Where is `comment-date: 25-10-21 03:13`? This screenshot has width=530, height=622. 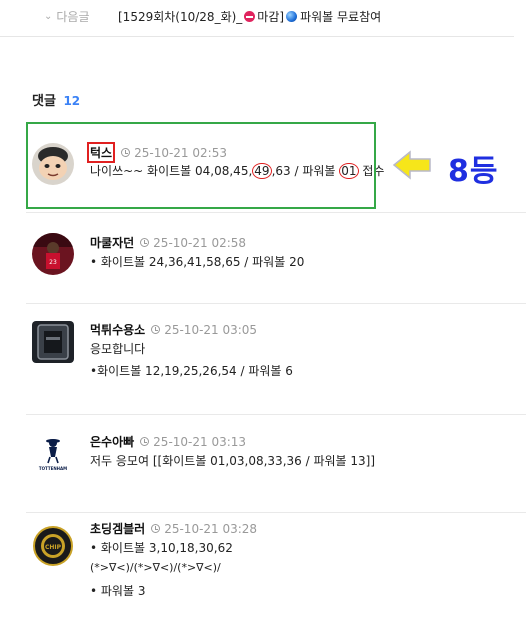 comment-date: 25-10-21 03:13 is located at coordinates (200, 441).